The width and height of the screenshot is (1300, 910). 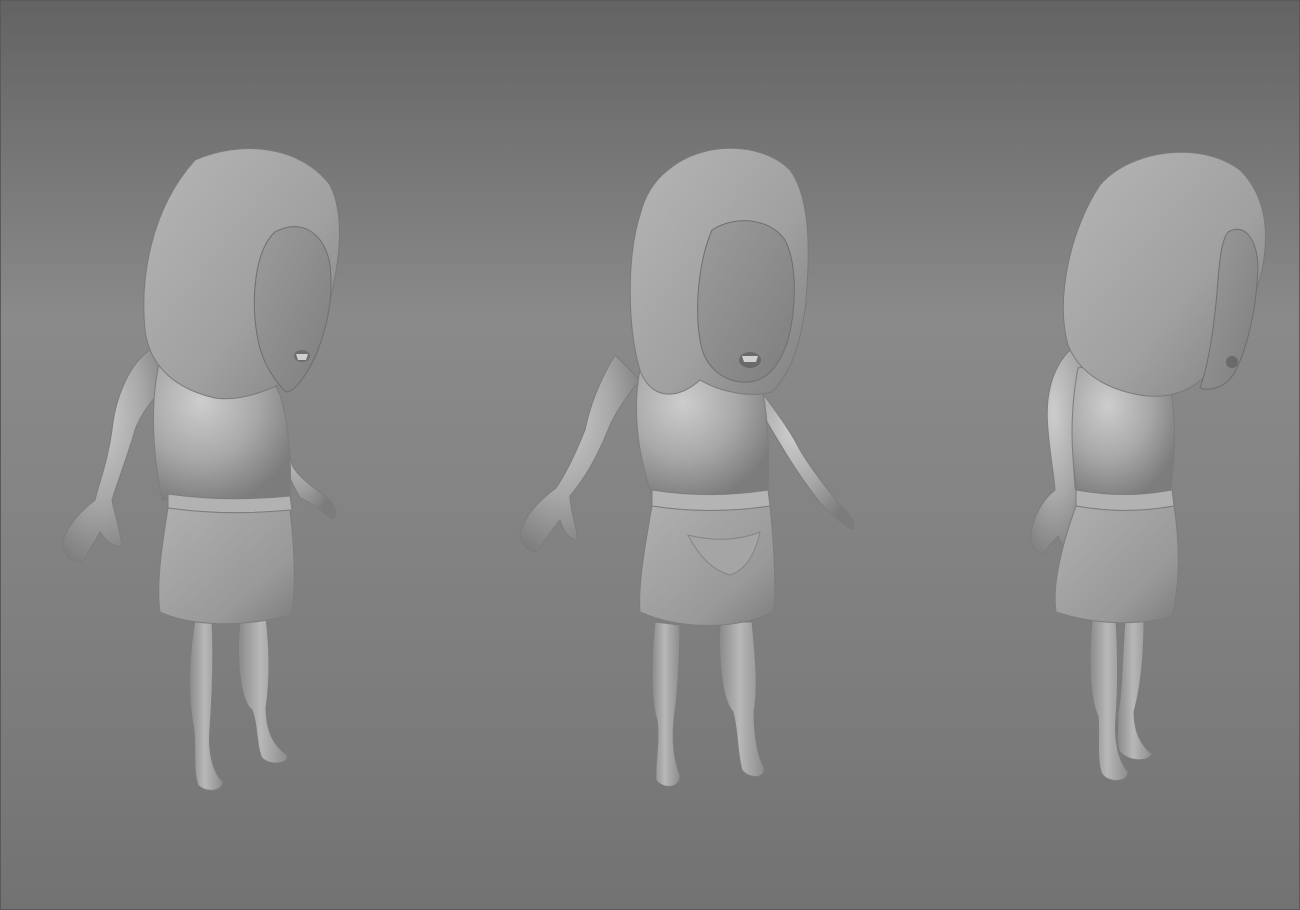 What do you see at coordinates (1232, 362) in the screenshot?
I see `mouth` at bounding box center [1232, 362].